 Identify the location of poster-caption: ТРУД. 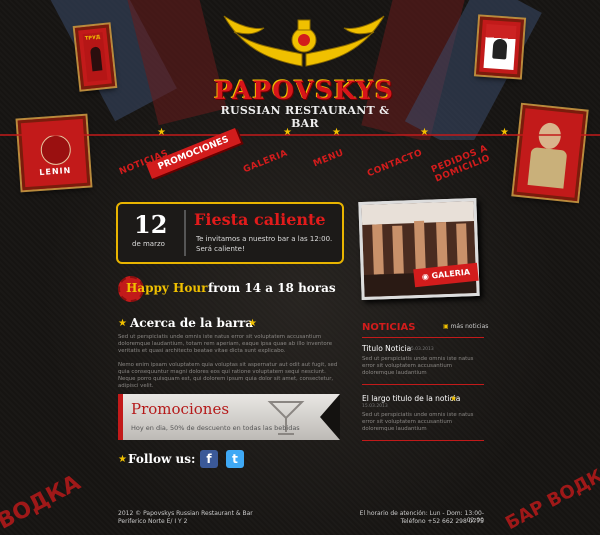
(92, 38).